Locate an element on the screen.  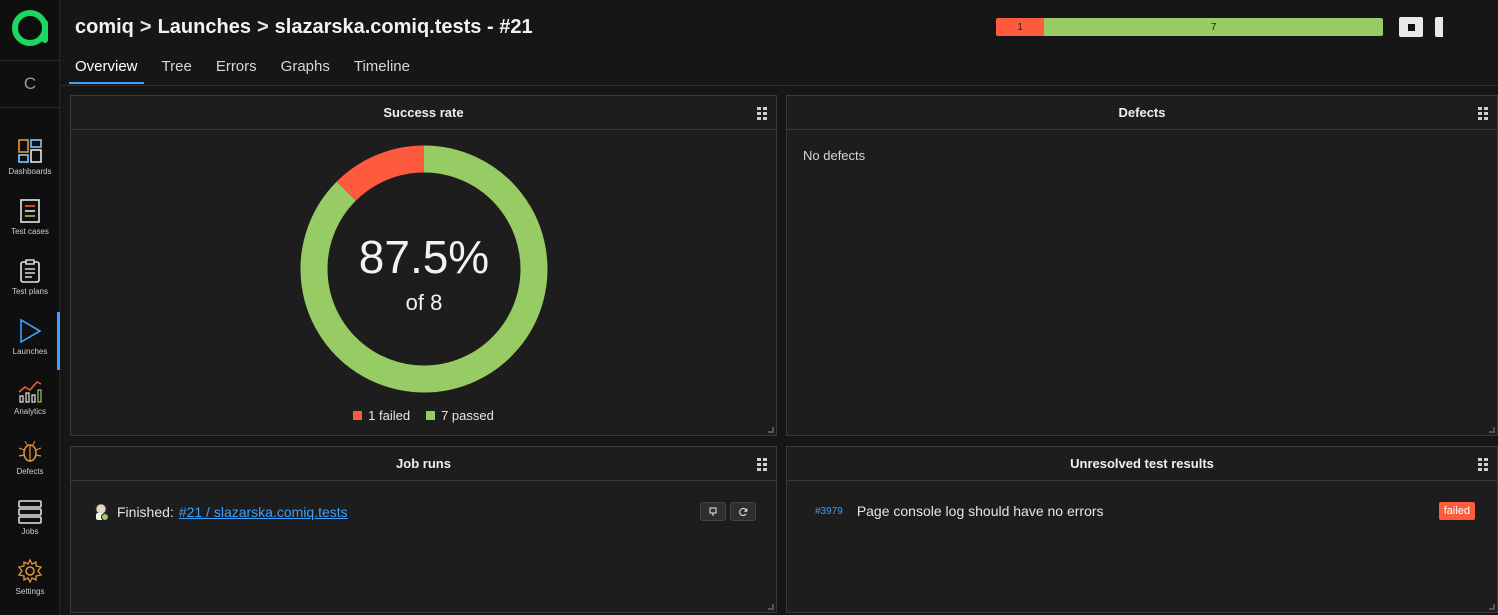
job-status-text: Finished: is located at coordinates (145, 512).